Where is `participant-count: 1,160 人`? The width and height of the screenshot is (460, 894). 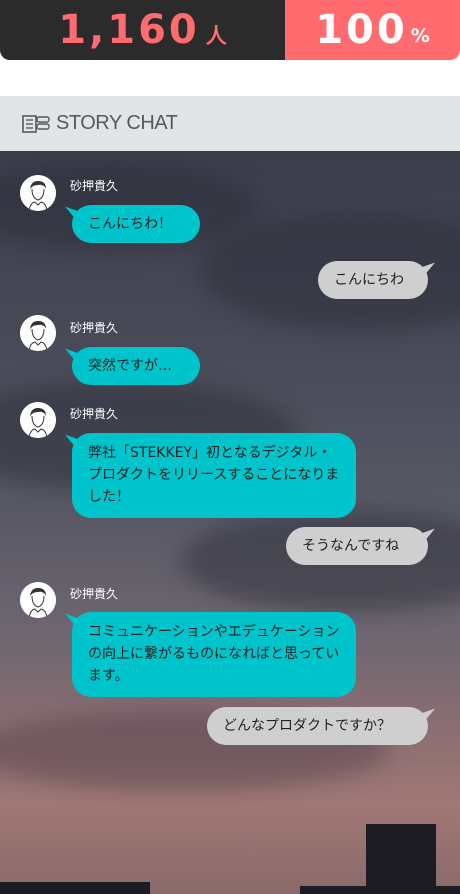
participant-count: 1,160 人 is located at coordinates (142, 30).